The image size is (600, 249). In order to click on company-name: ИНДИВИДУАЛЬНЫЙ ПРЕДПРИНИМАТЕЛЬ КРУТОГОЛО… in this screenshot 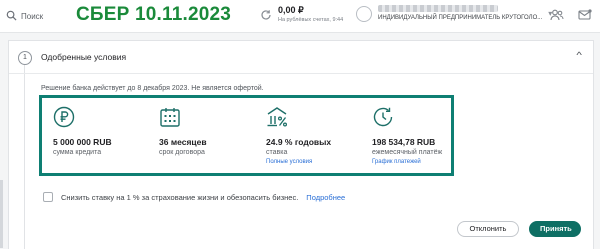, I will do `click(460, 18)`.